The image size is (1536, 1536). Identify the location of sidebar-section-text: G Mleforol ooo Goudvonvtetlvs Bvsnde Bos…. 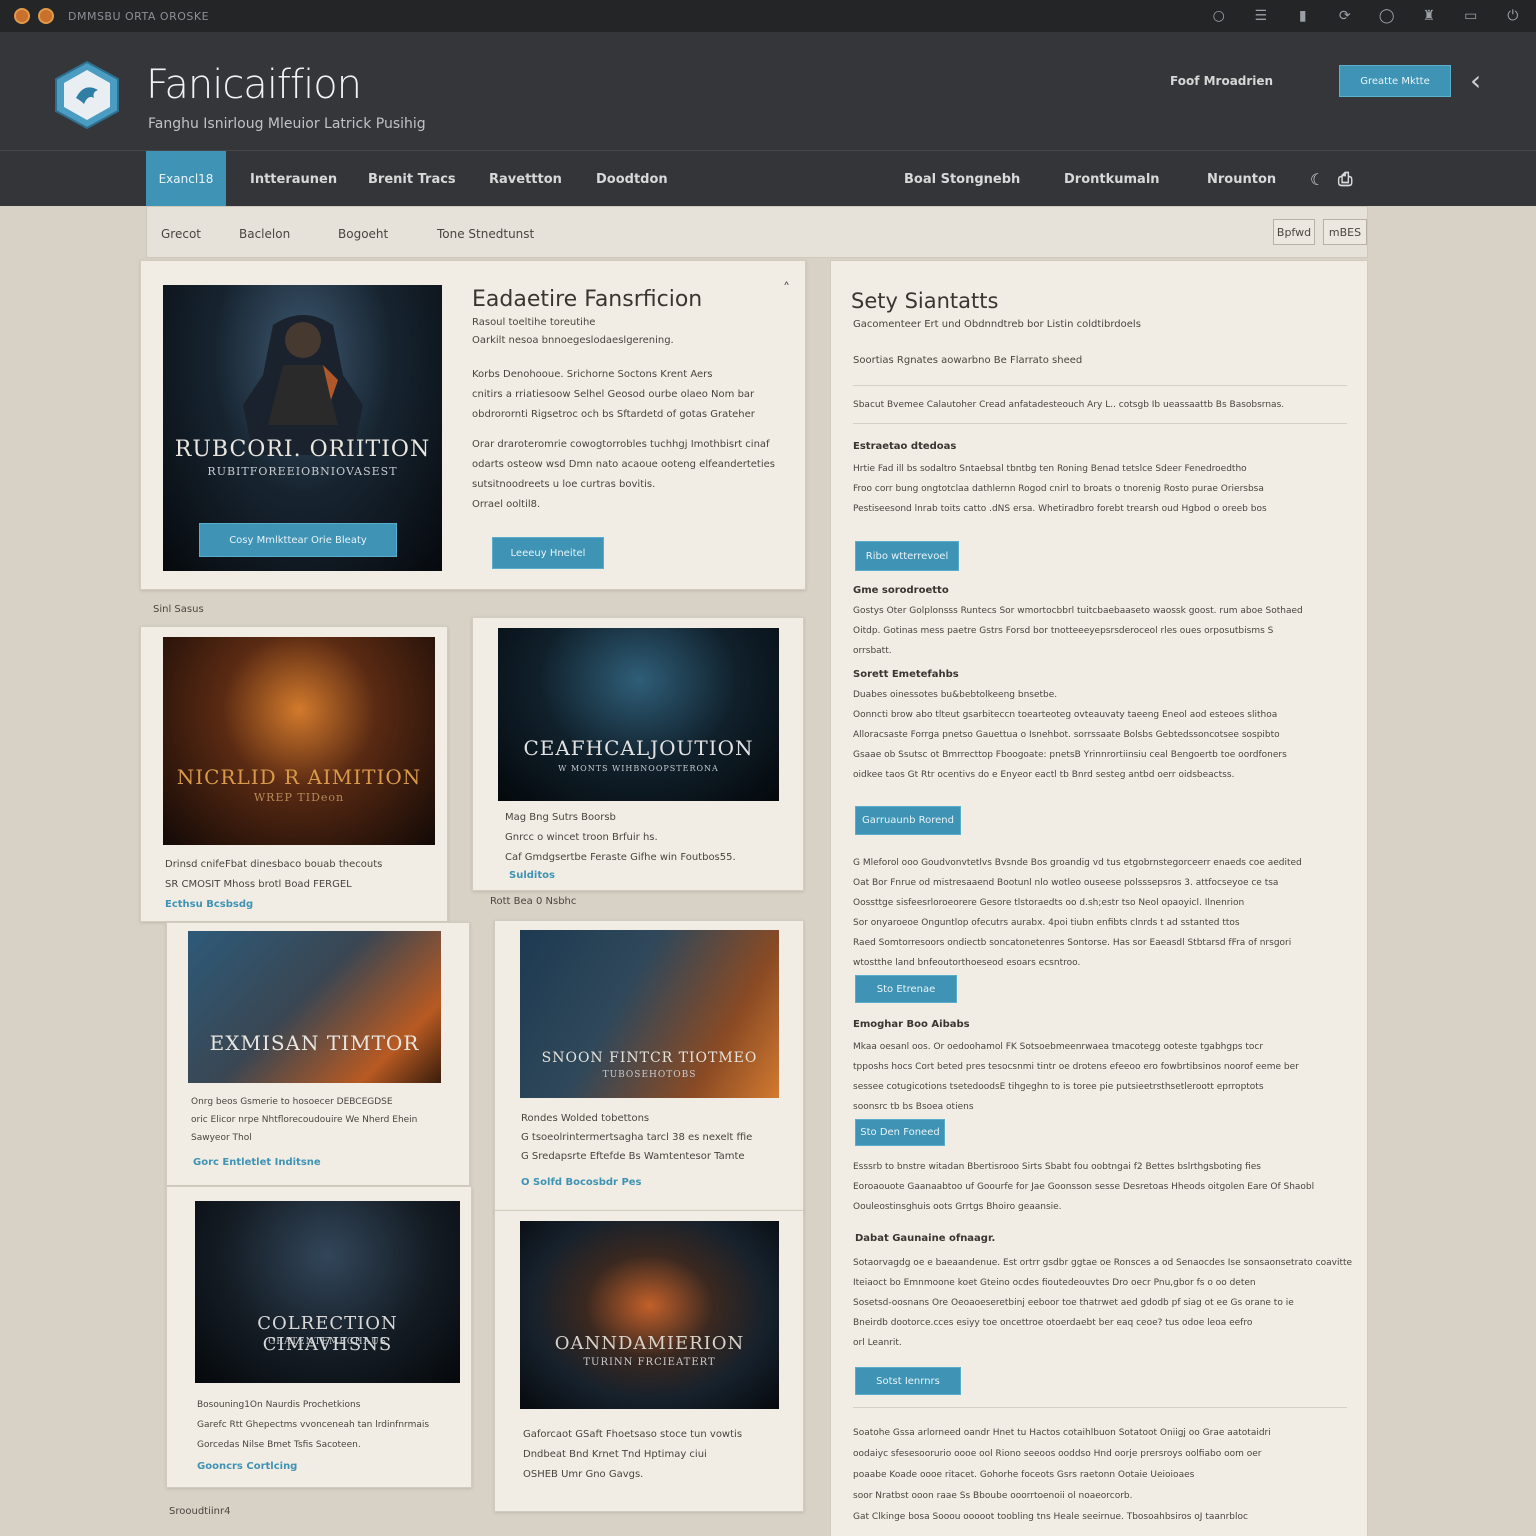
(1077, 913).